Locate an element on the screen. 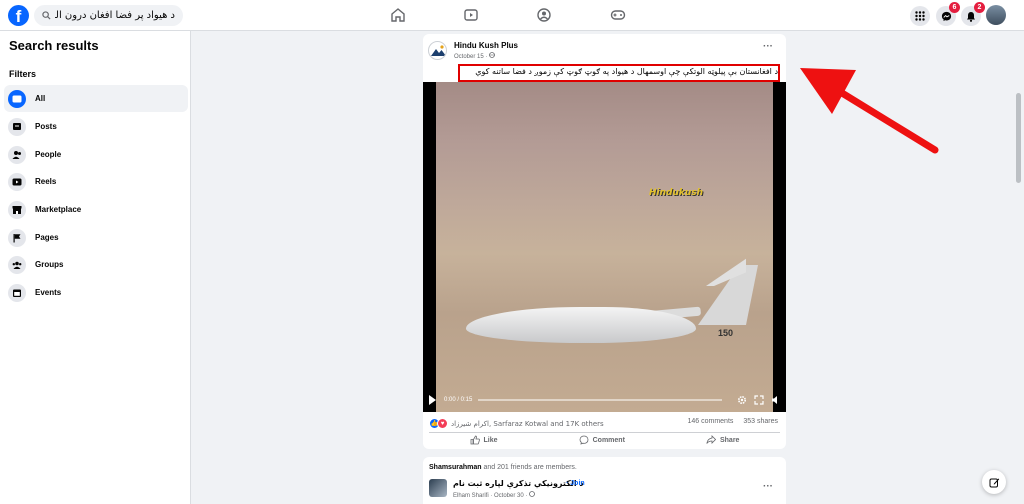 This screenshot has width=1024, height=504. reels-icon is located at coordinates (17, 181).